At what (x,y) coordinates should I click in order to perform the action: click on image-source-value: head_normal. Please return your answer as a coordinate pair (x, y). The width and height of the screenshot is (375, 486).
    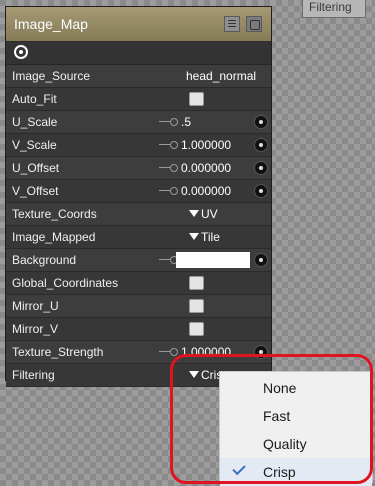
    Looking at the image, I should click on (221, 76).